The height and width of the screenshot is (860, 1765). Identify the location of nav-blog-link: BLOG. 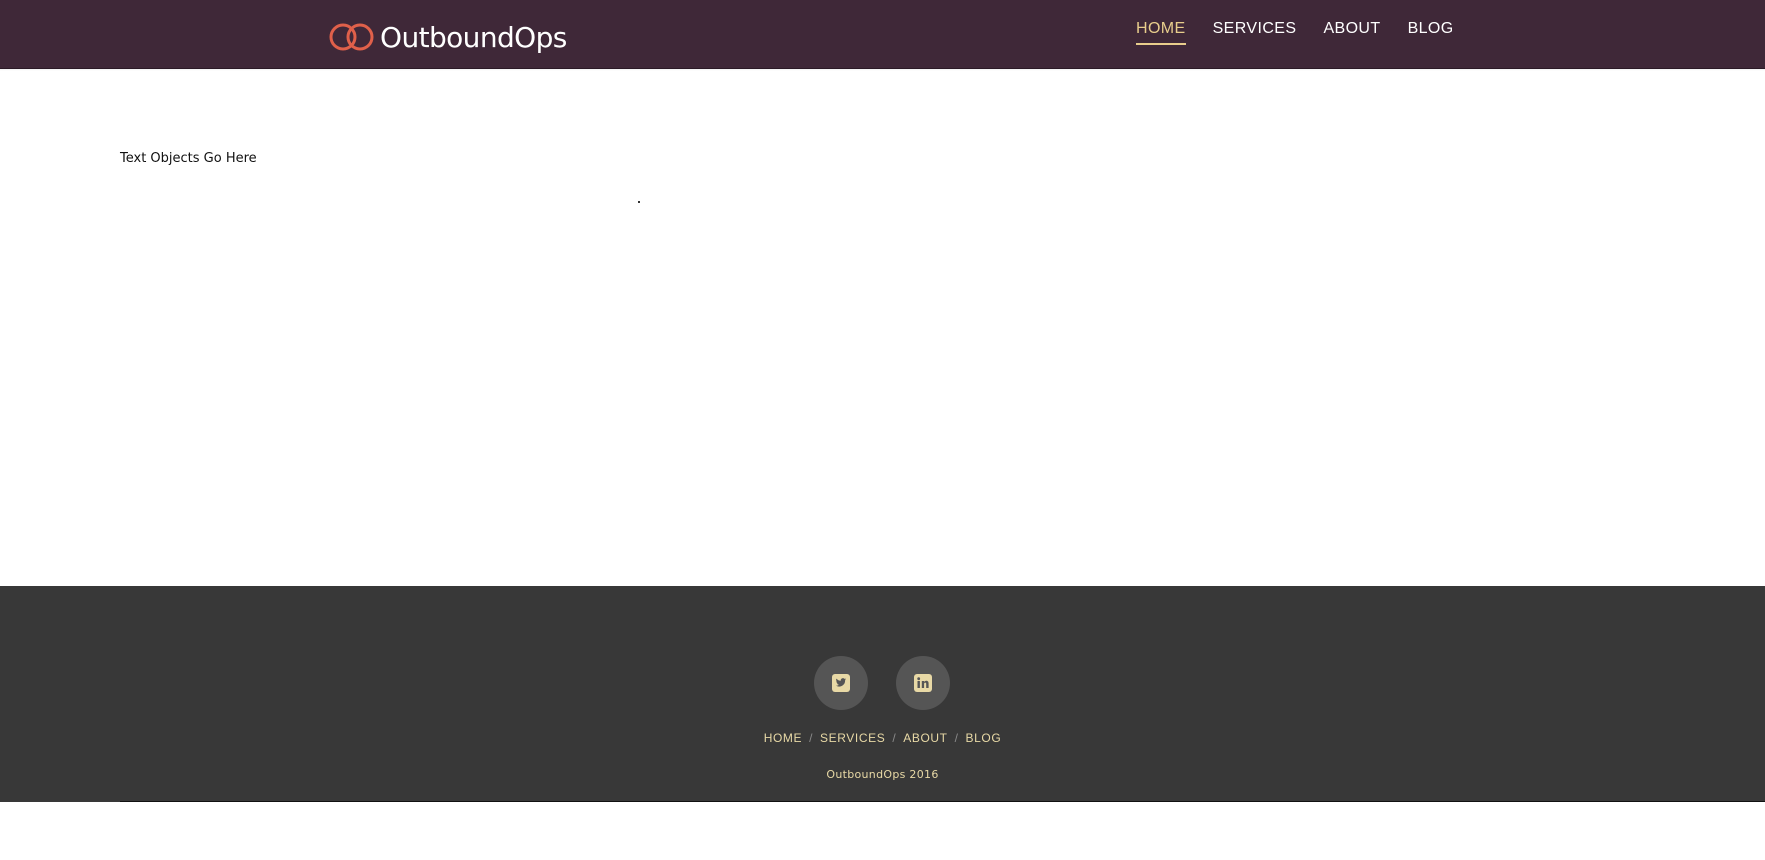
(1431, 32).